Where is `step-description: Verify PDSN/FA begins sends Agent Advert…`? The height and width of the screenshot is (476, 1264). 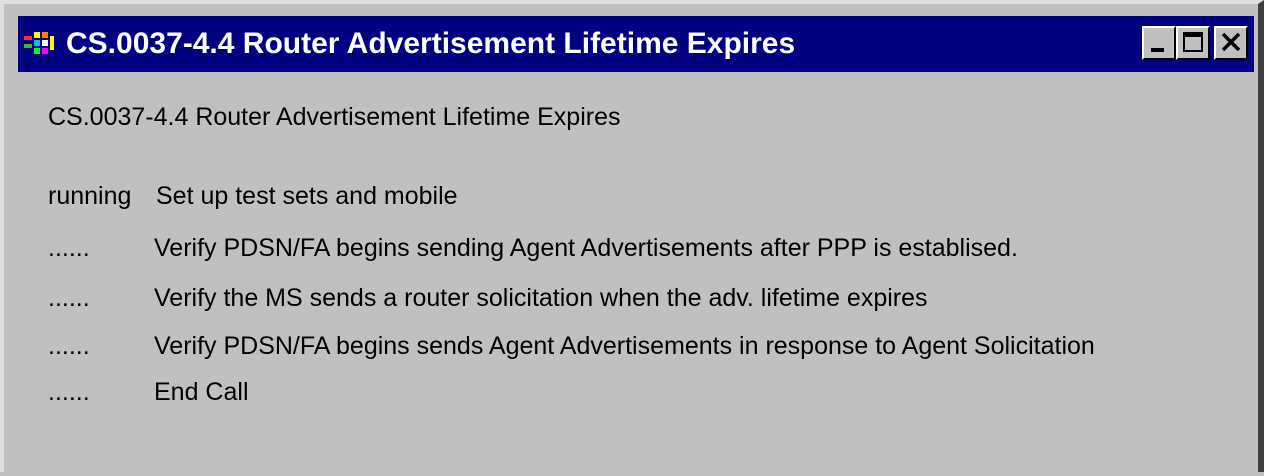
step-description: Verify PDSN/FA begins sends Agent Advert… is located at coordinates (624, 346).